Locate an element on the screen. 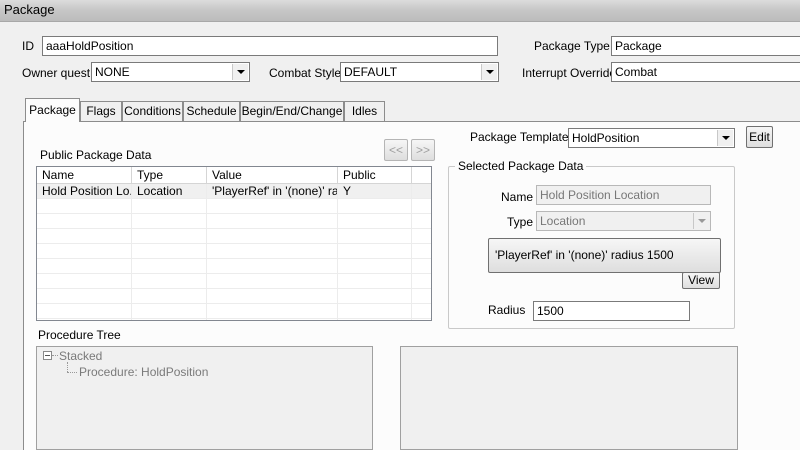 This screenshot has width=800, height=450. package-type-field: Package is located at coordinates (705, 46).